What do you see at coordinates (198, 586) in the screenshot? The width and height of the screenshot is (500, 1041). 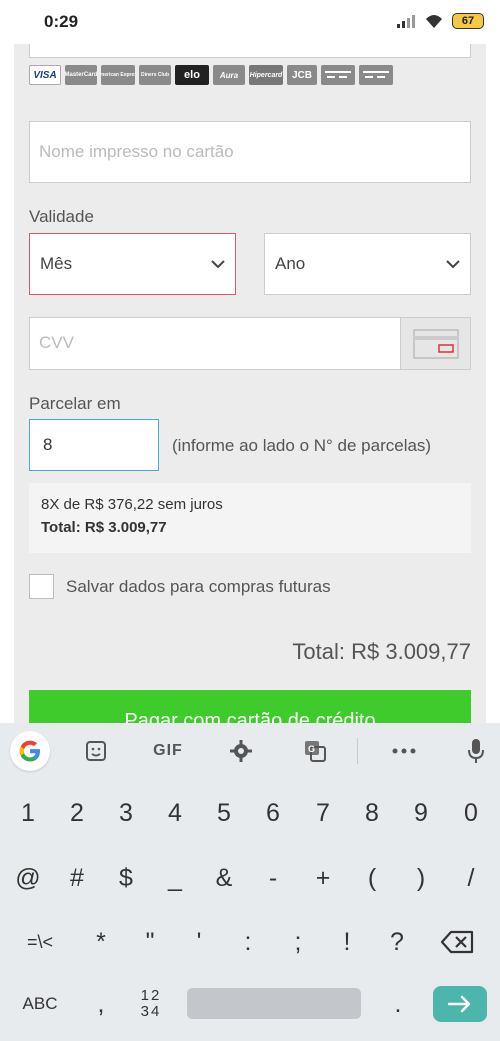 I see `save-data-label: Salvar dados para compras futuras` at bounding box center [198, 586].